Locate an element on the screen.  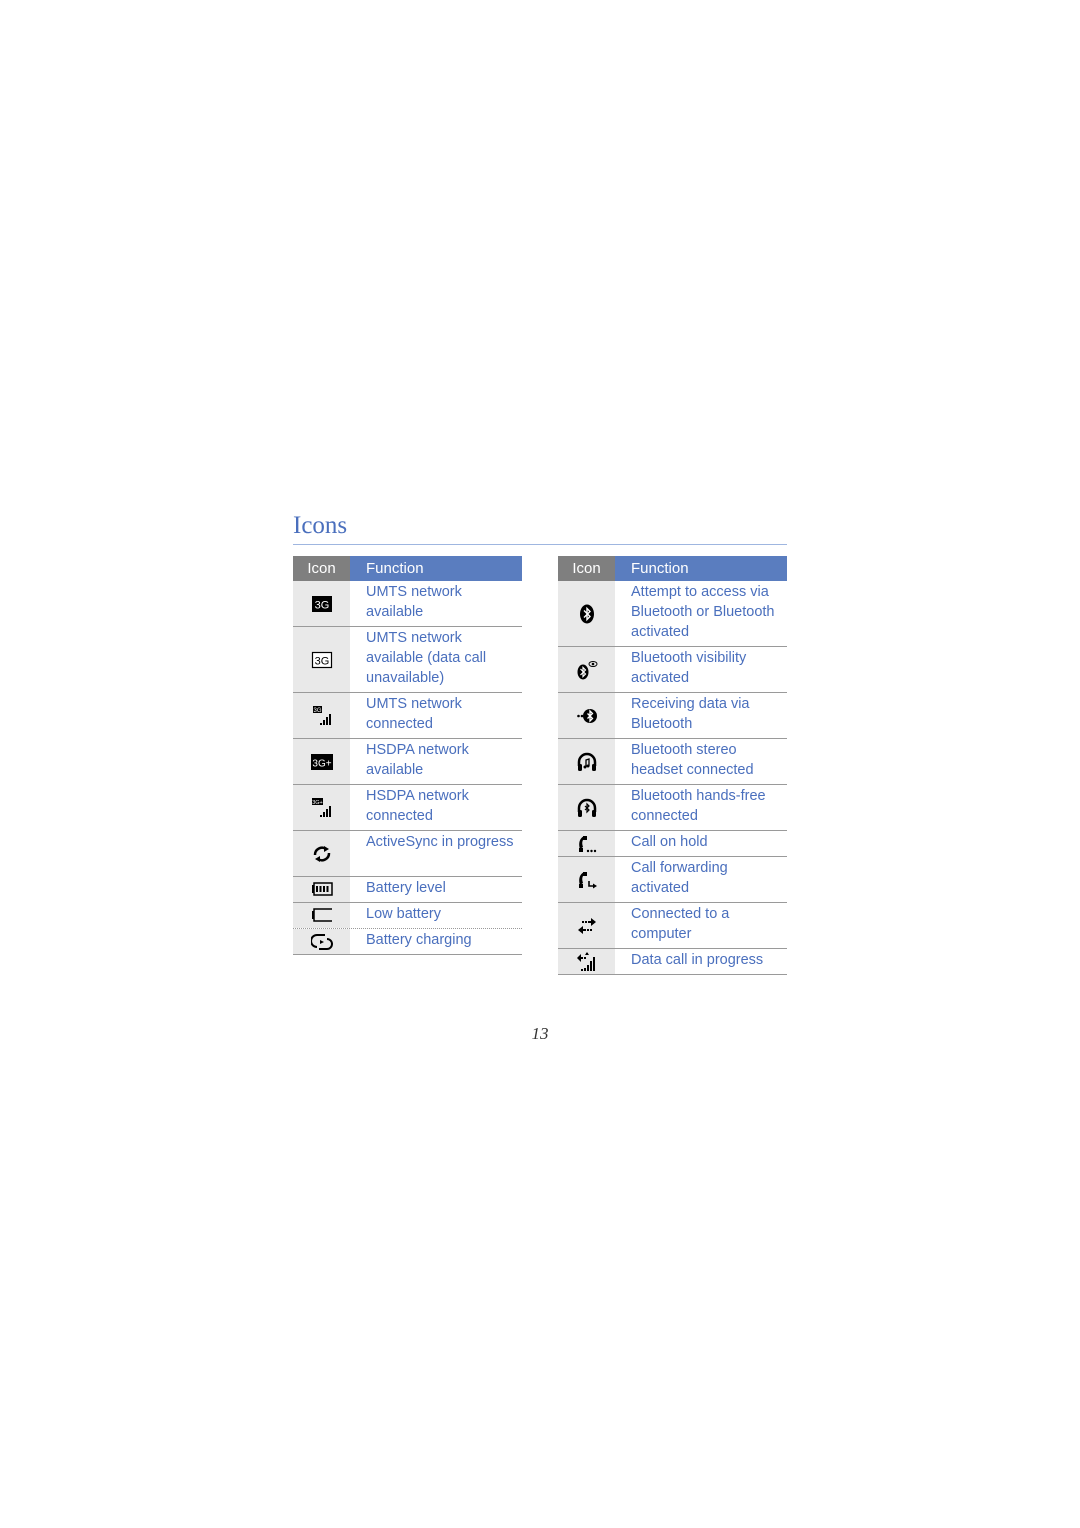
table-row: 3G UMTS network connected is located at coordinates (407, 716).